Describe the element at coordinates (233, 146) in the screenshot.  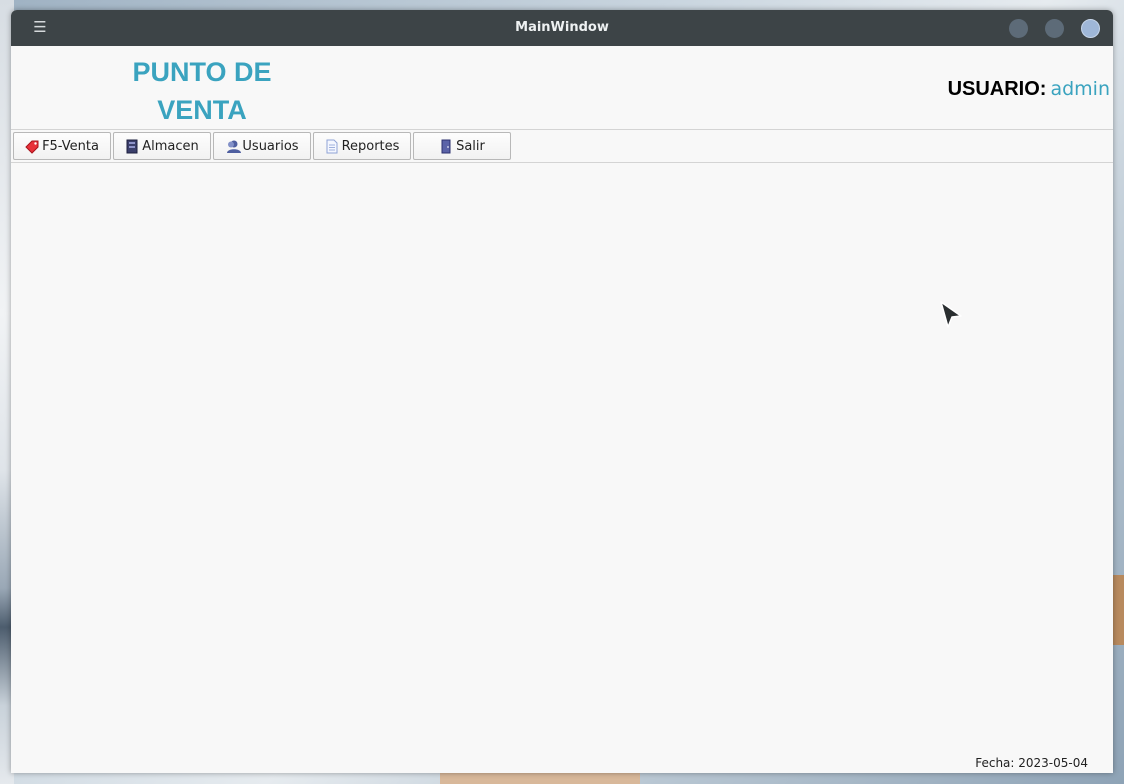
I see `user-icon` at that location.